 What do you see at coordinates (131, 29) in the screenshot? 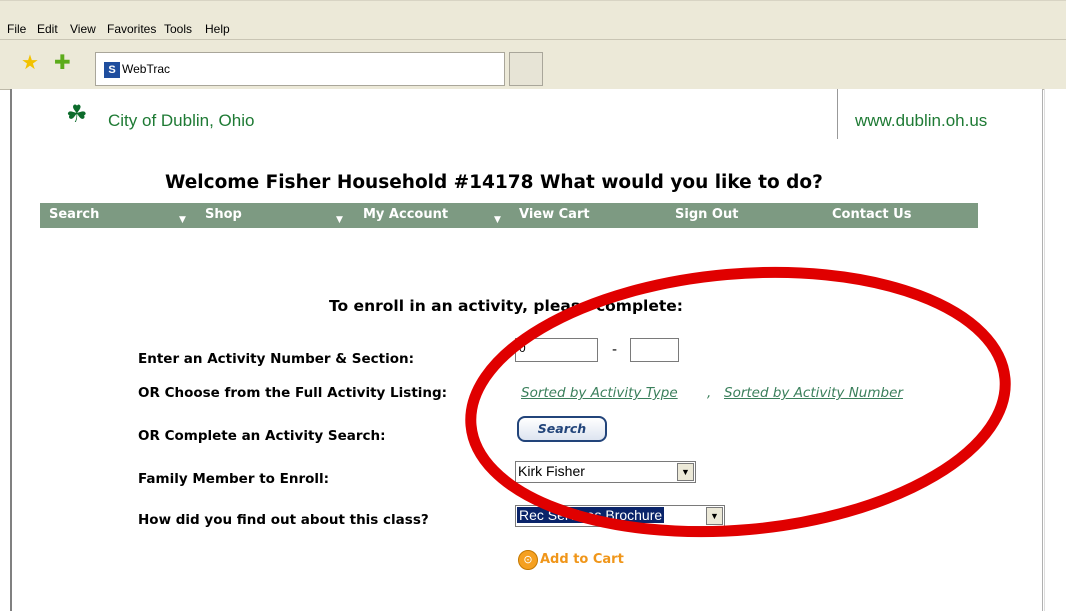
I see `menu-favorites: Favorites` at bounding box center [131, 29].